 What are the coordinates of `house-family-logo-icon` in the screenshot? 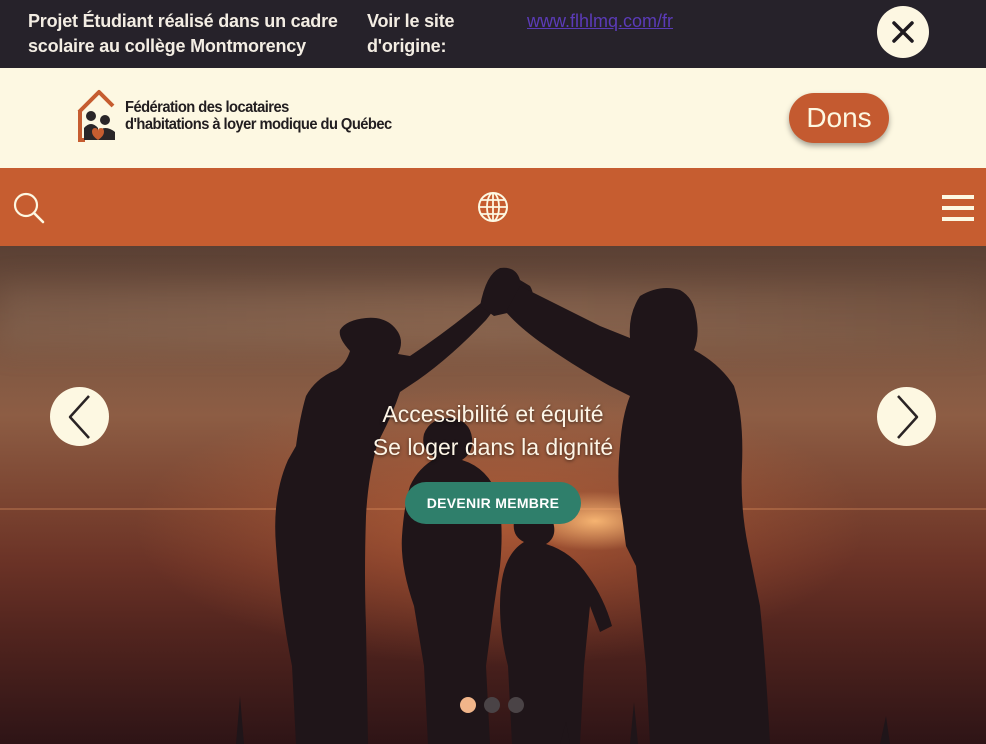 It's located at (96, 116).